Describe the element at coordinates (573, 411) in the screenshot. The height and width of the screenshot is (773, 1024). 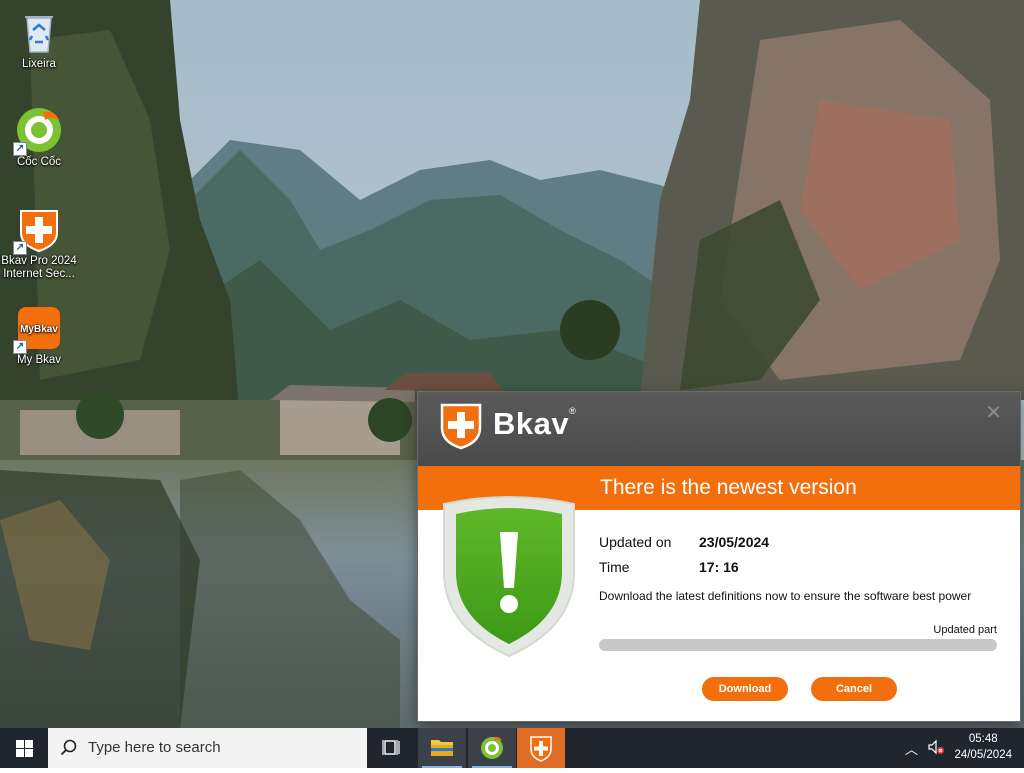
I see `registered-mark-icon: ®` at that location.